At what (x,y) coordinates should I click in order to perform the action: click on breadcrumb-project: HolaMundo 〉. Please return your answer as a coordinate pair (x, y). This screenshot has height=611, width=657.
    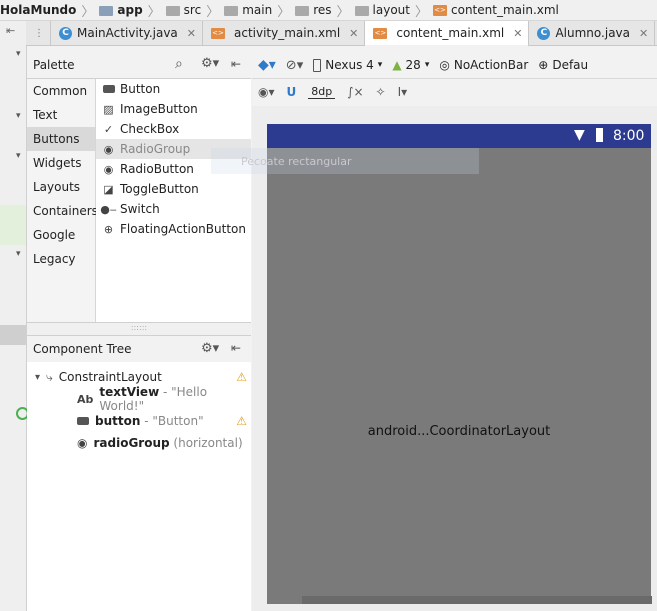
    Looking at the image, I should click on (49, 10).